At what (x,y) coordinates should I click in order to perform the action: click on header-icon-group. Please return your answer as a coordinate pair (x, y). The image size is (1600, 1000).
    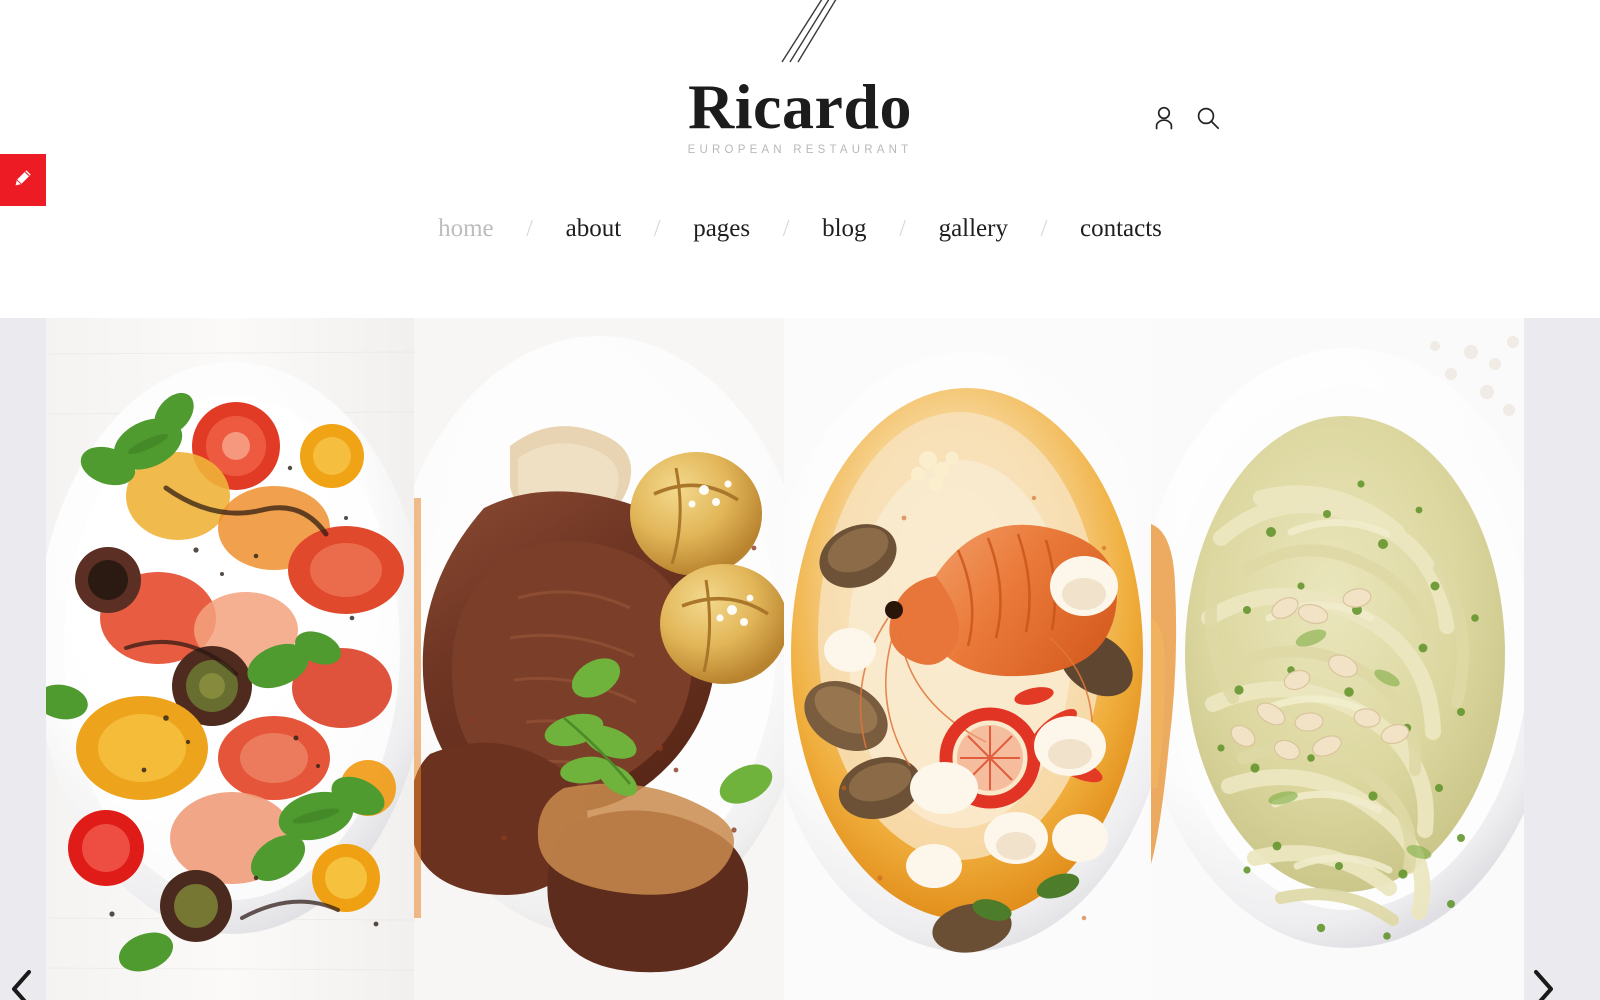
    Looking at the image, I should click on (1186, 118).